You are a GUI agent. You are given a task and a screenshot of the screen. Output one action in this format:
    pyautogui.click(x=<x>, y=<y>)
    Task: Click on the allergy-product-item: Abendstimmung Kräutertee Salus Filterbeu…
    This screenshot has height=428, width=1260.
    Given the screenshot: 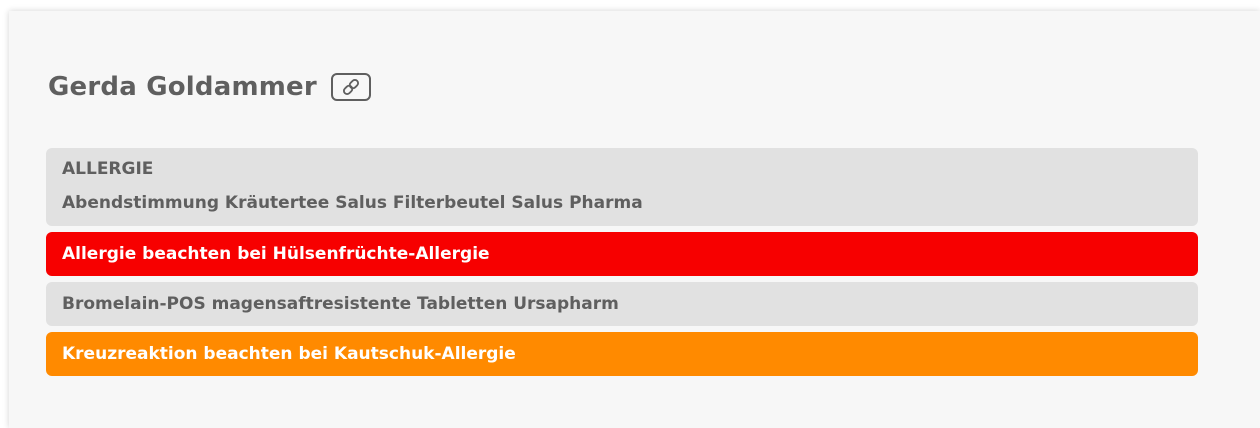 What is the action you would take?
    pyautogui.click(x=622, y=203)
    